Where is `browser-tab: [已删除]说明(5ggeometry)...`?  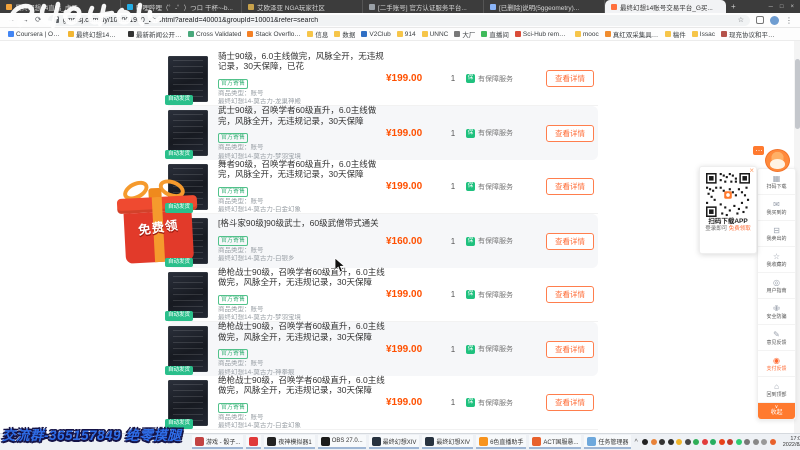 browser-tab: [已删除]说明(5ggeometry)... is located at coordinates (544, 6).